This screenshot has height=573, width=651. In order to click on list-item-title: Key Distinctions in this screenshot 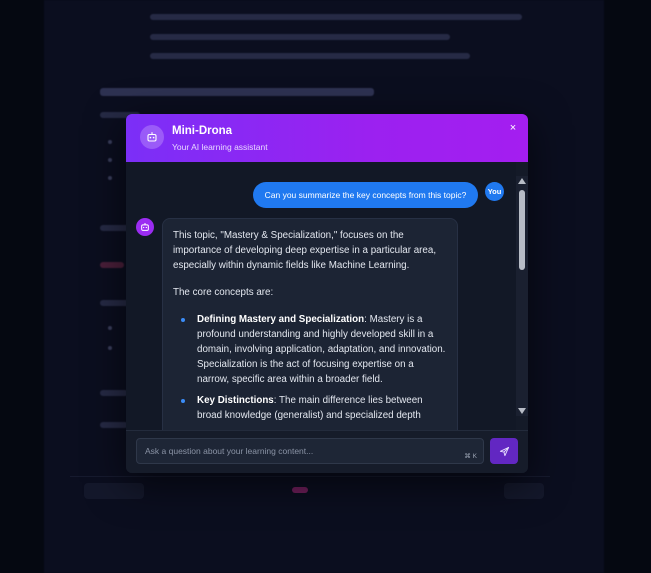, I will do `click(235, 400)`.